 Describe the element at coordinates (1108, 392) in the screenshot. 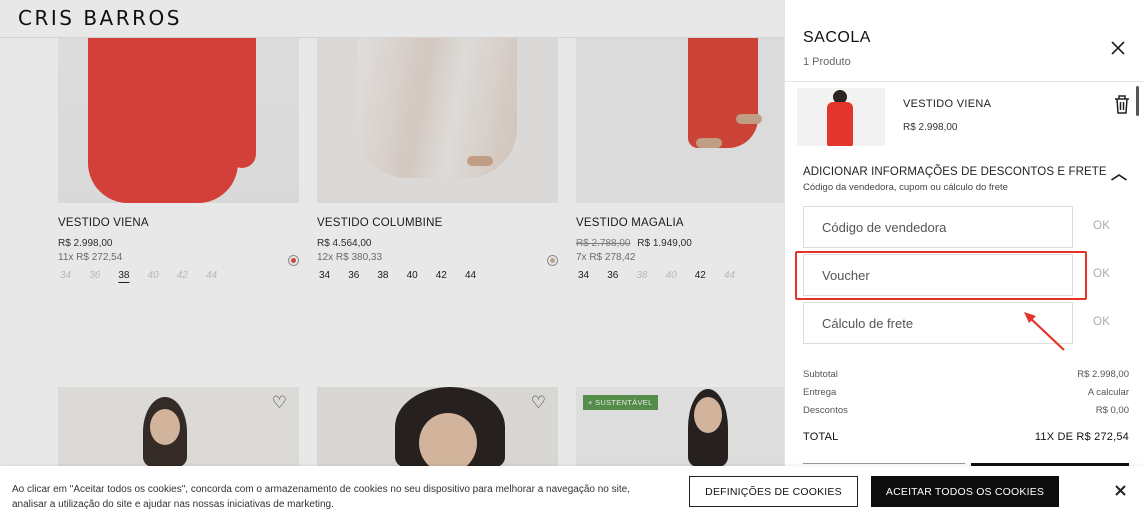

I see `delivery-value: A calcular` at that location.